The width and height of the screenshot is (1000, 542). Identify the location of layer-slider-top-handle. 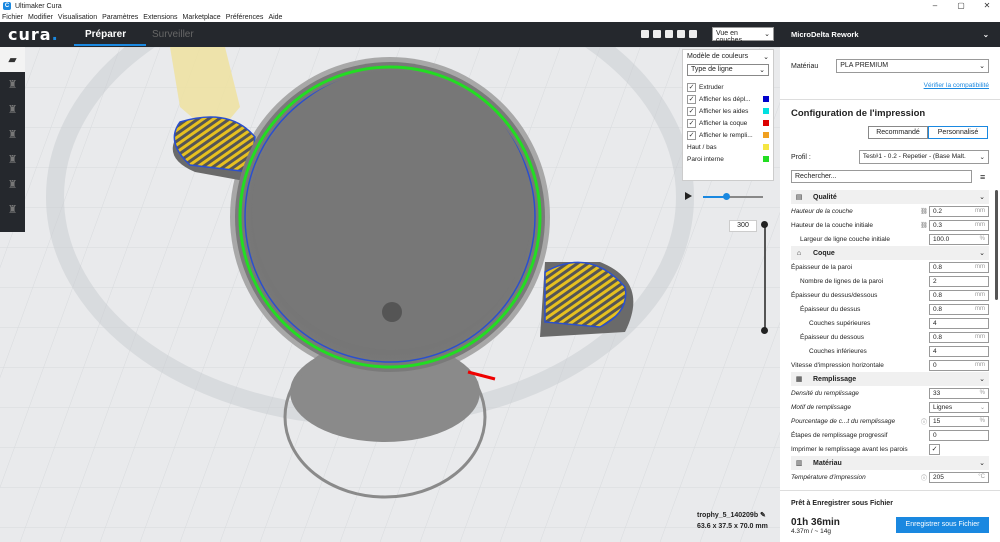
(764, 224).